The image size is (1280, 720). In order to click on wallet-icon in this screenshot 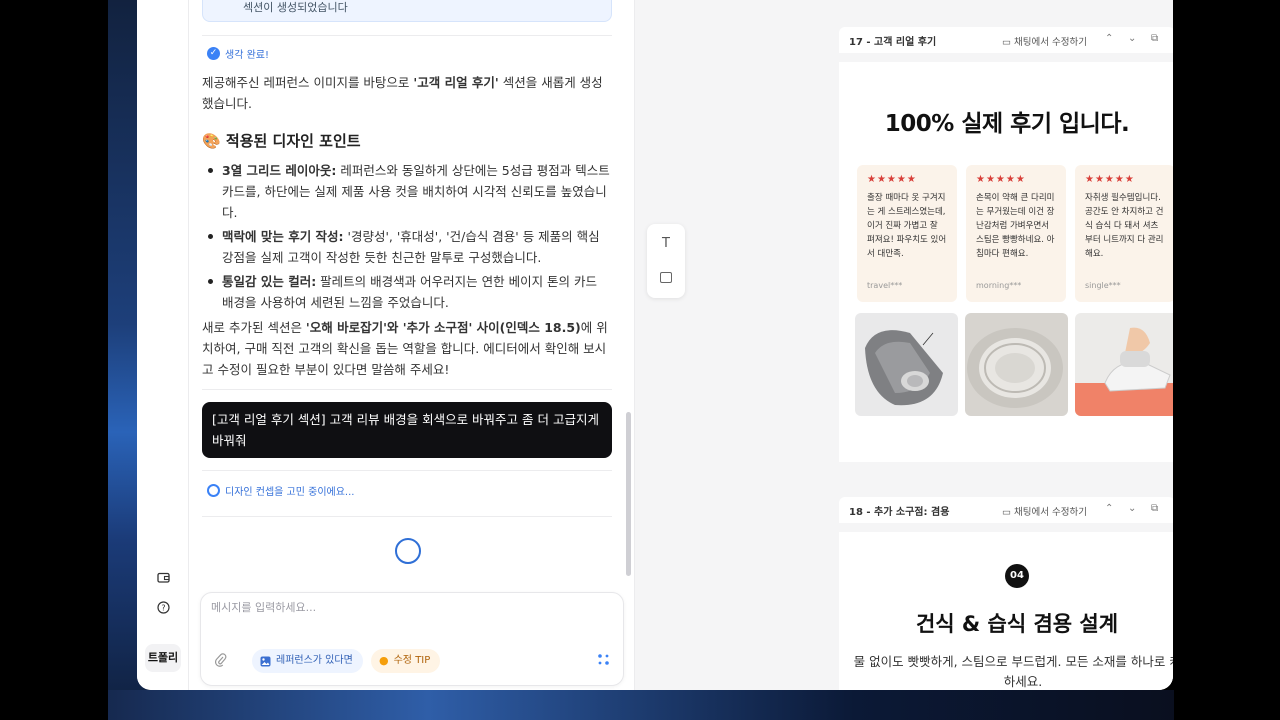, I will do `click(163, 580)`.